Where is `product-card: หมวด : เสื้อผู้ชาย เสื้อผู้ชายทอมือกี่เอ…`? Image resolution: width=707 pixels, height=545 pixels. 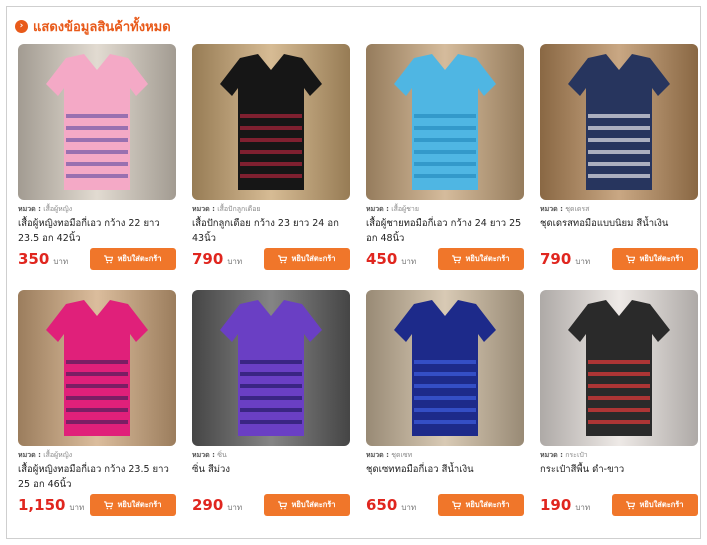
product-card: หมวด : เสื้อผู้ชาย เสื้อผู้ชายทอมือกี่เอ… is located at coordinates (445, 160).